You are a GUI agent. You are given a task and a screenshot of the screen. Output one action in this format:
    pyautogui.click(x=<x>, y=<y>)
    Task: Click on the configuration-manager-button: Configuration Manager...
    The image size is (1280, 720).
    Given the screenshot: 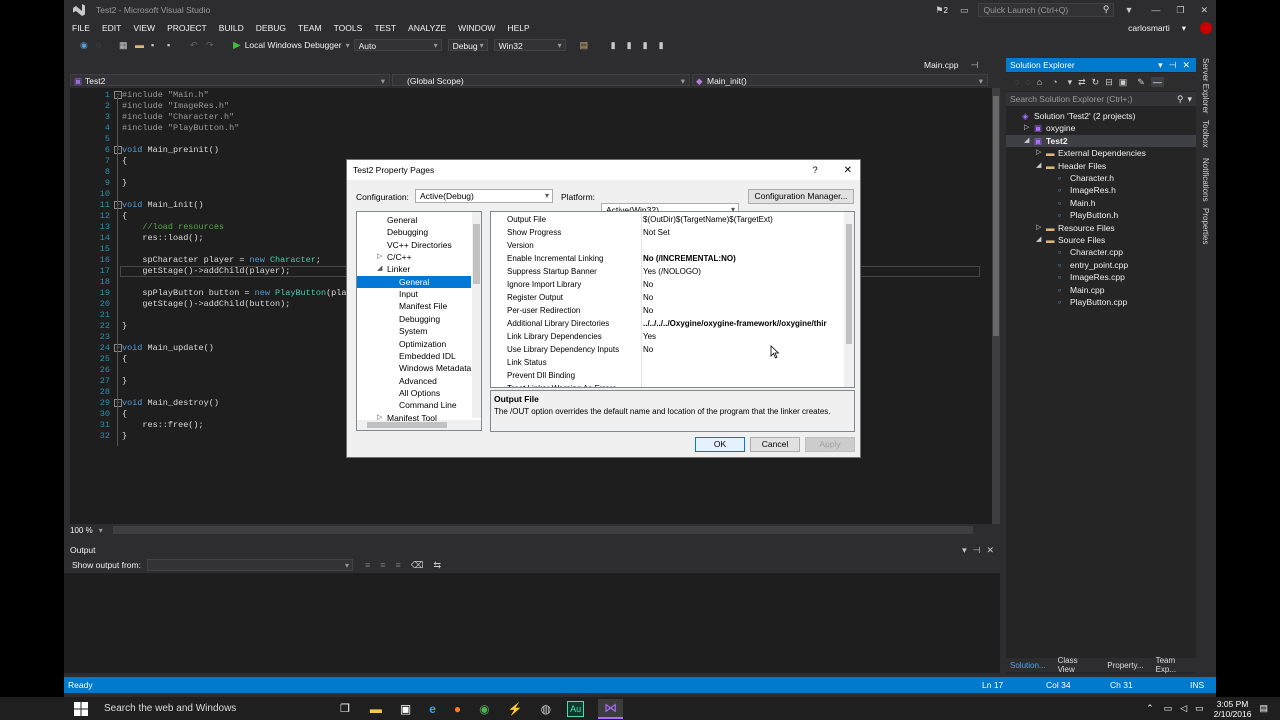 What is the action you would take?
    pyautogui.click(x=801, y=196)
    